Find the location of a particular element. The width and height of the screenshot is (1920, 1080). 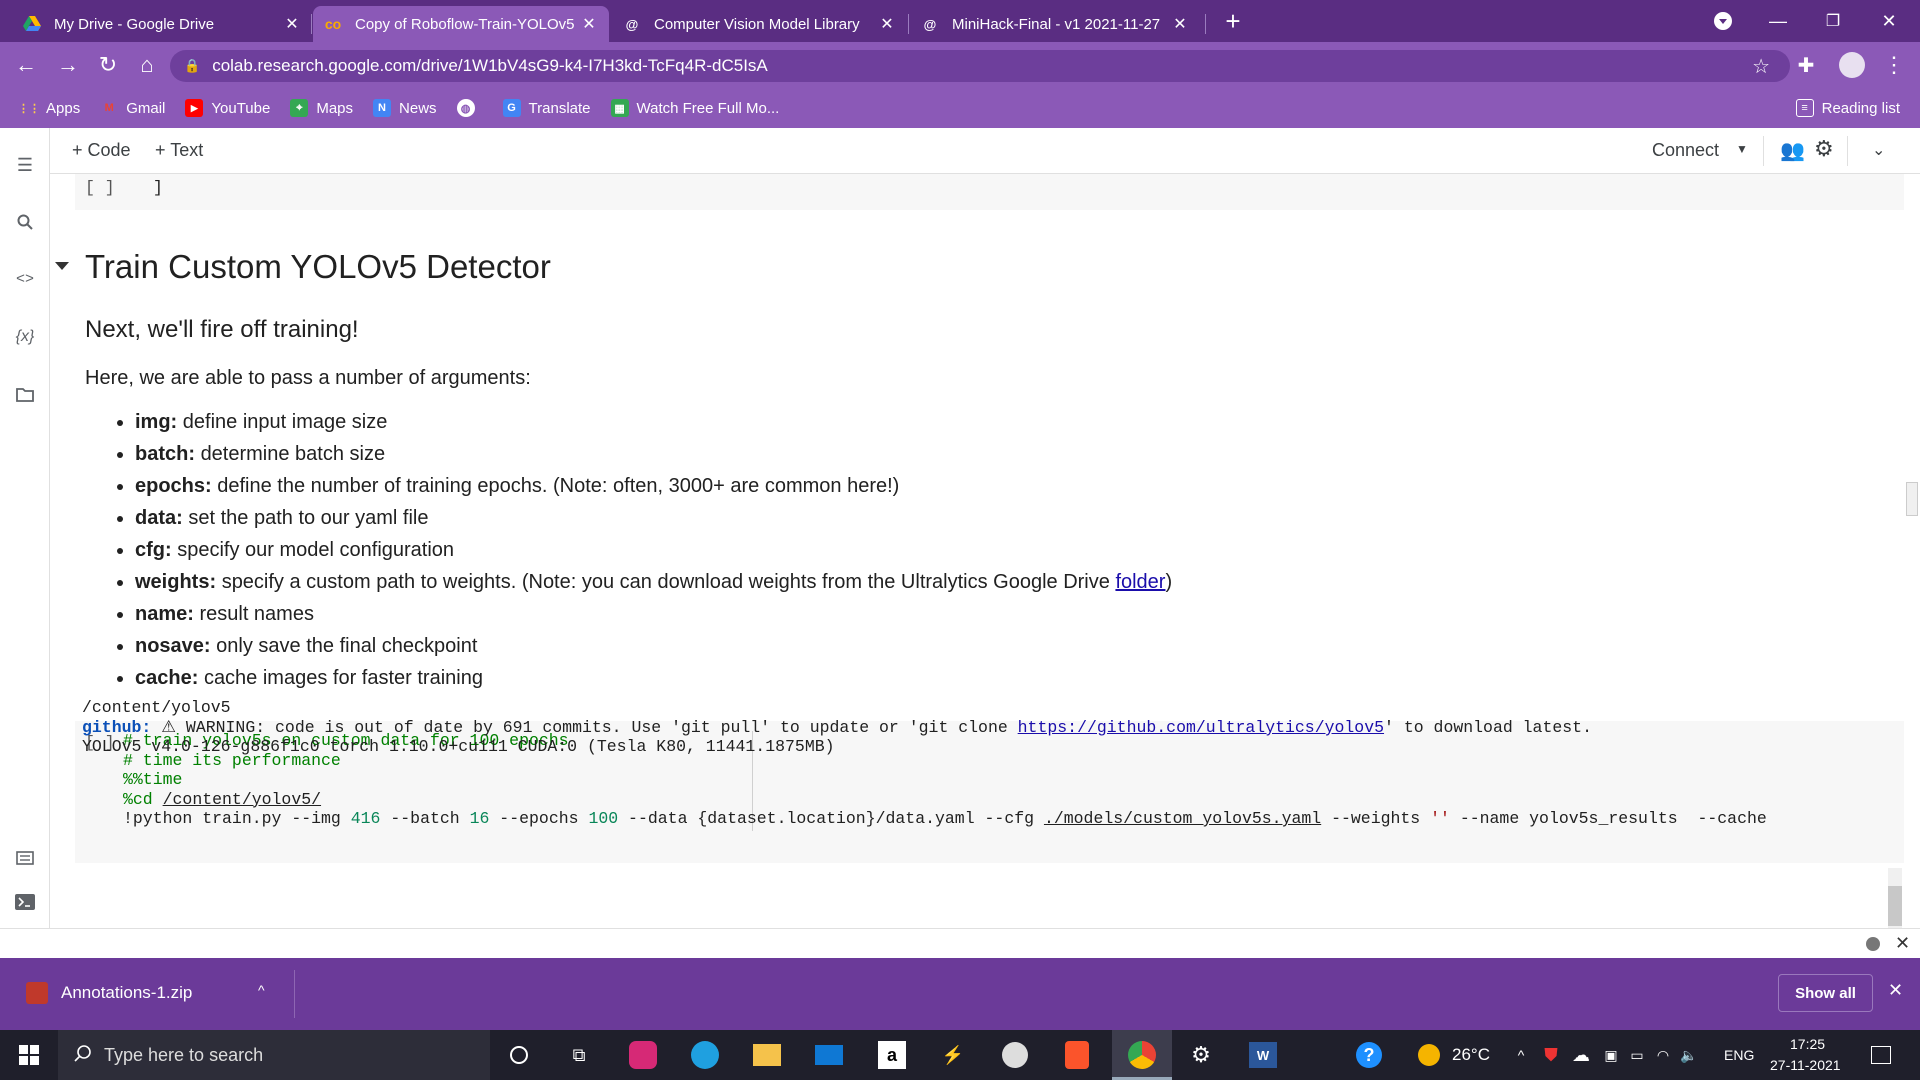

list-item: cfg: specify our model configuration is located at coordinates (644, 550).